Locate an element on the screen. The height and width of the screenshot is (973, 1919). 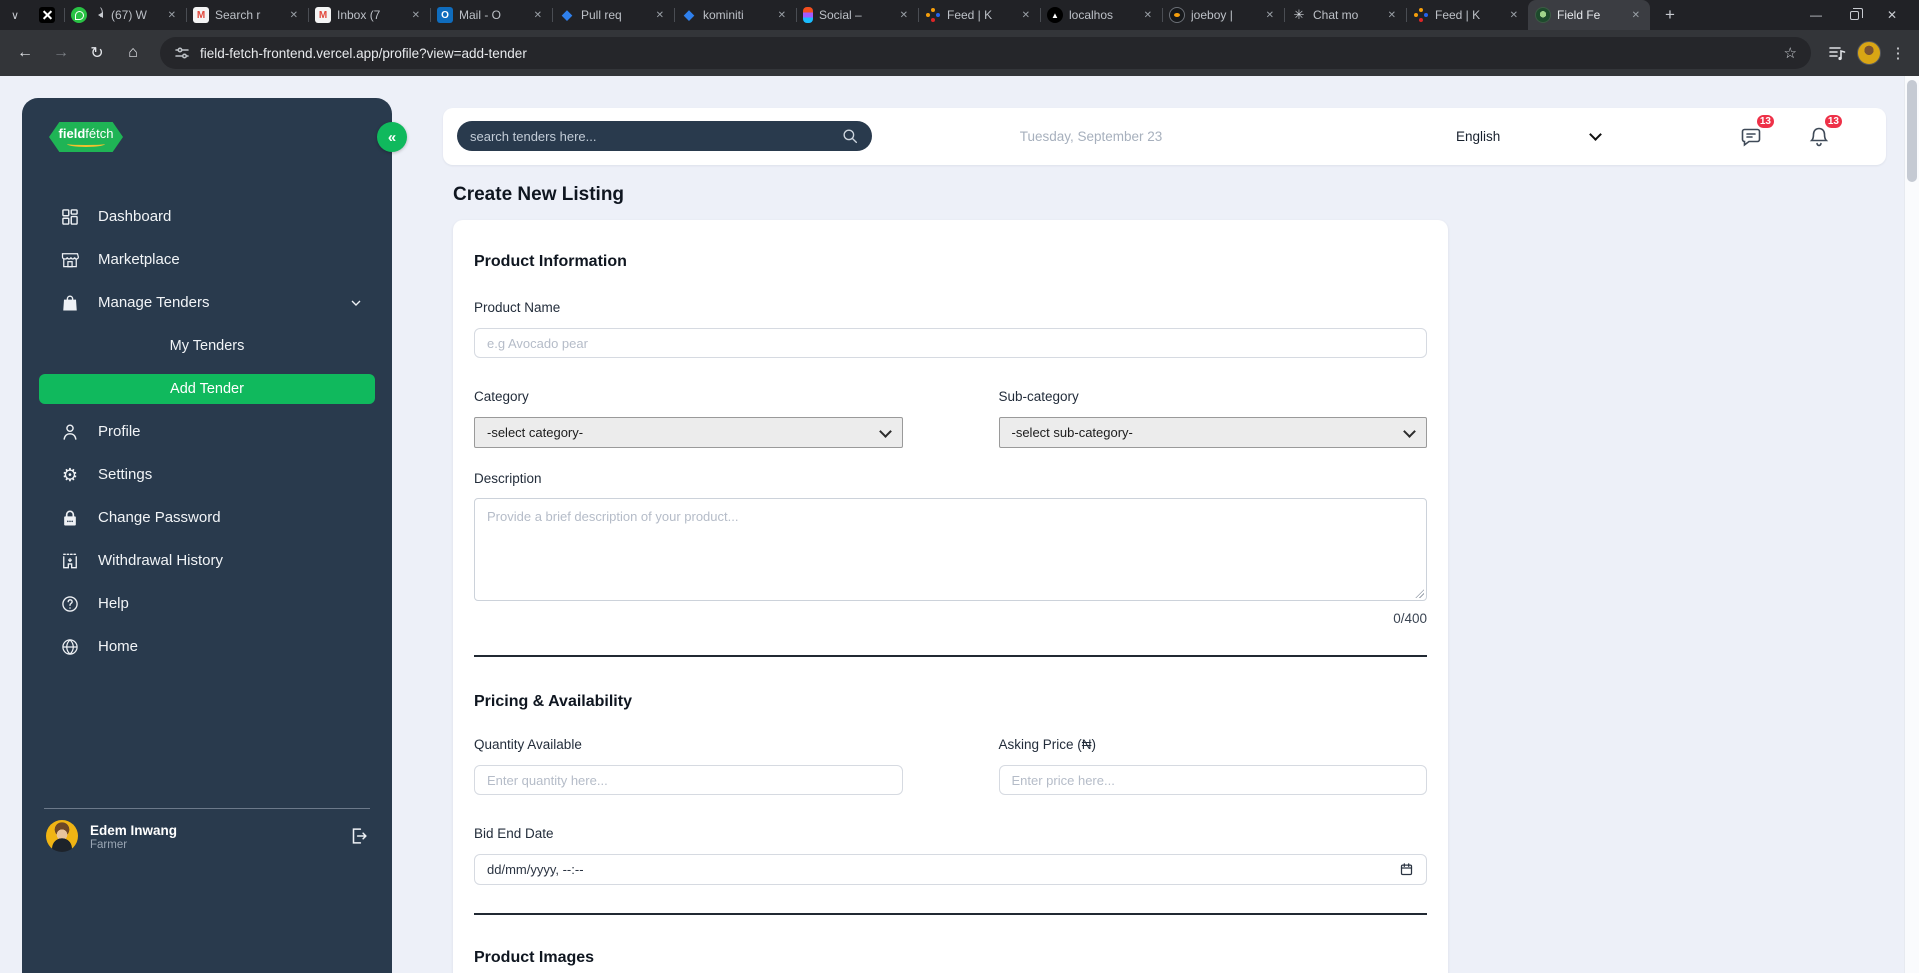
browser-menu-icon: ⋮ is located at coordinates (1898, 53).